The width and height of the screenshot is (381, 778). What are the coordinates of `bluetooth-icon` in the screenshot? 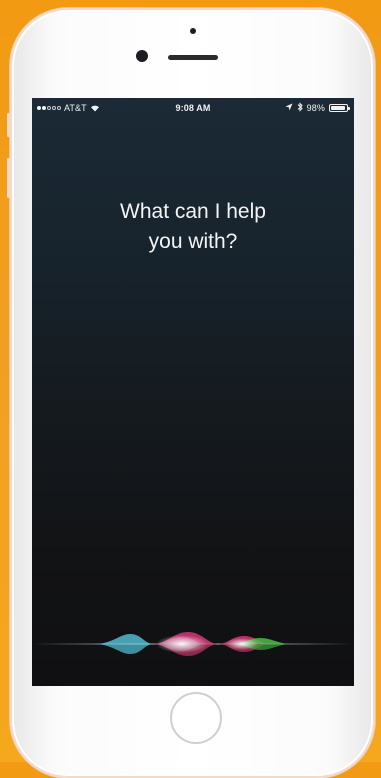 It's located at (300, 108).